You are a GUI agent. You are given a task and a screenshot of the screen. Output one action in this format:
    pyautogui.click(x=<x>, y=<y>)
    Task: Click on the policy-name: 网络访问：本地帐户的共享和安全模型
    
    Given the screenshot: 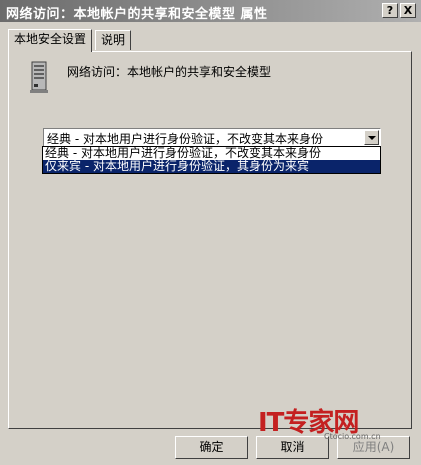 What is the action you would take?
    pyautogui.click(x=169, y=72)
    